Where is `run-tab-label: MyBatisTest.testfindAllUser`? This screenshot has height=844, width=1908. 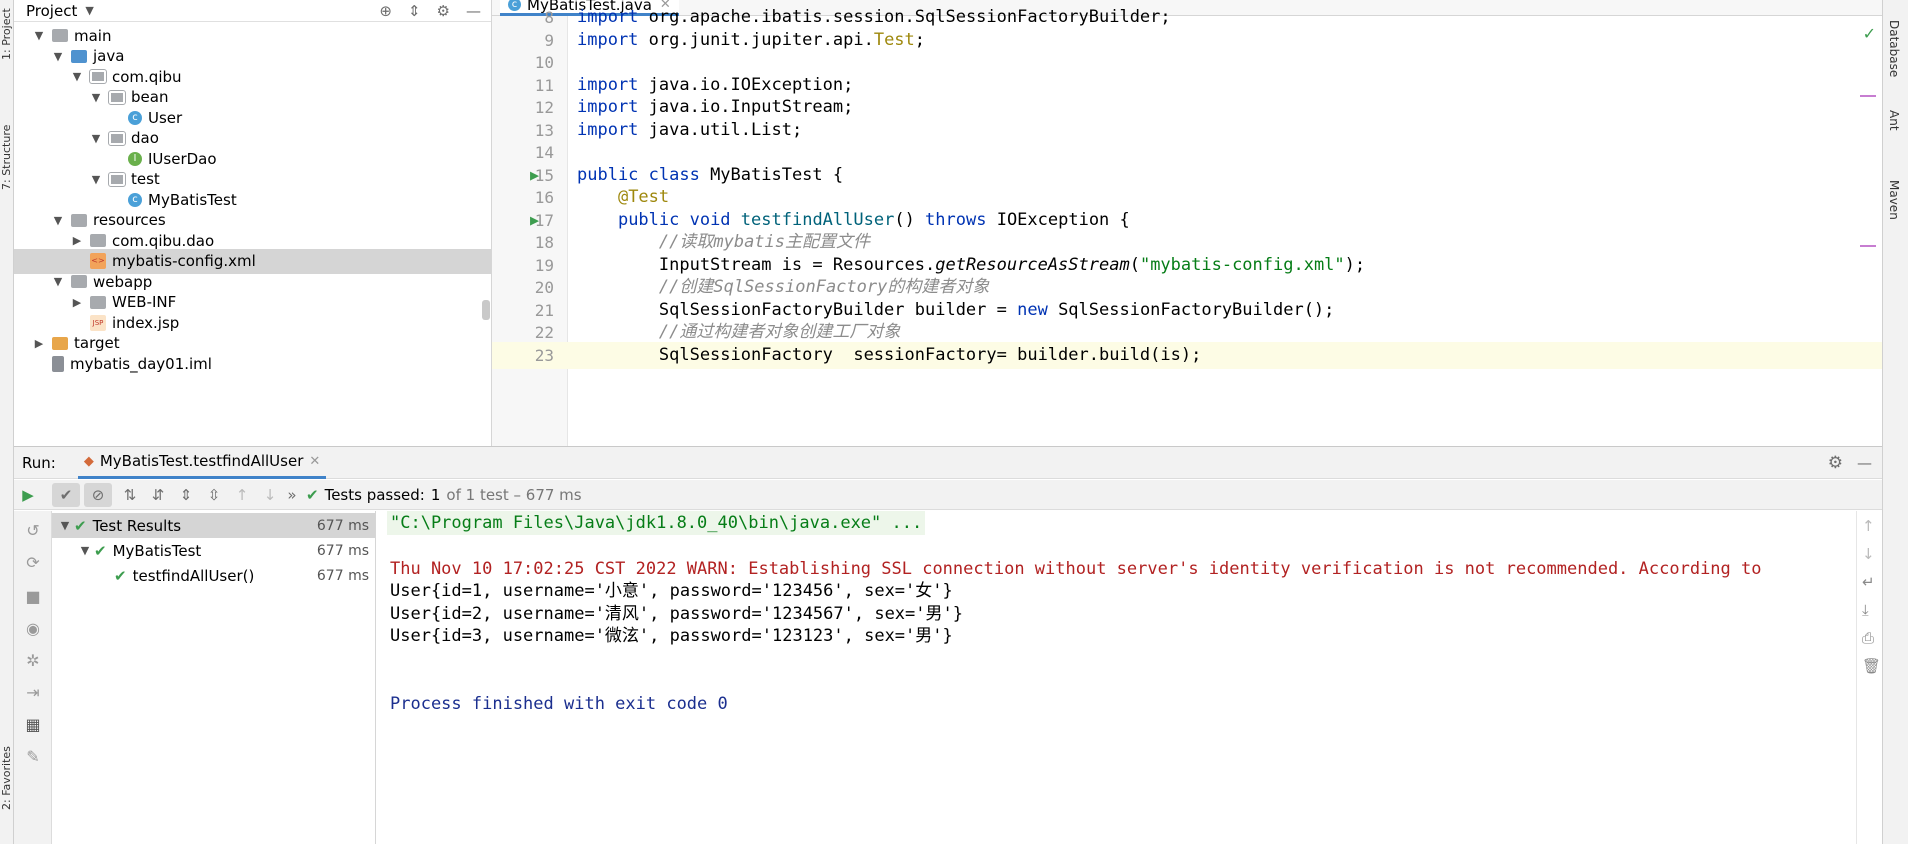
run-tab-label: MyBatisTest.testfindAllUser is located at coordinates (201, 461).